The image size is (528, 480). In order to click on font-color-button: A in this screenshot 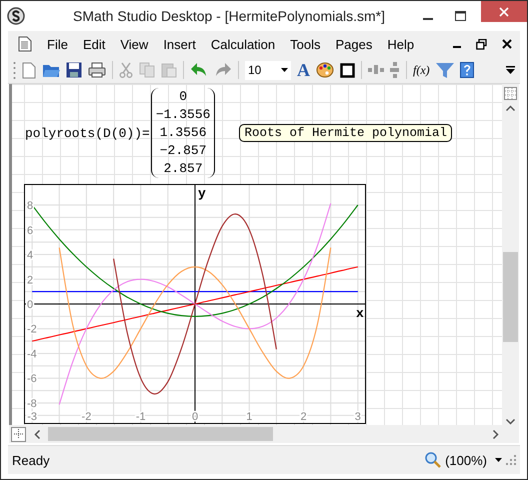, I will do `click(303, 70)`.